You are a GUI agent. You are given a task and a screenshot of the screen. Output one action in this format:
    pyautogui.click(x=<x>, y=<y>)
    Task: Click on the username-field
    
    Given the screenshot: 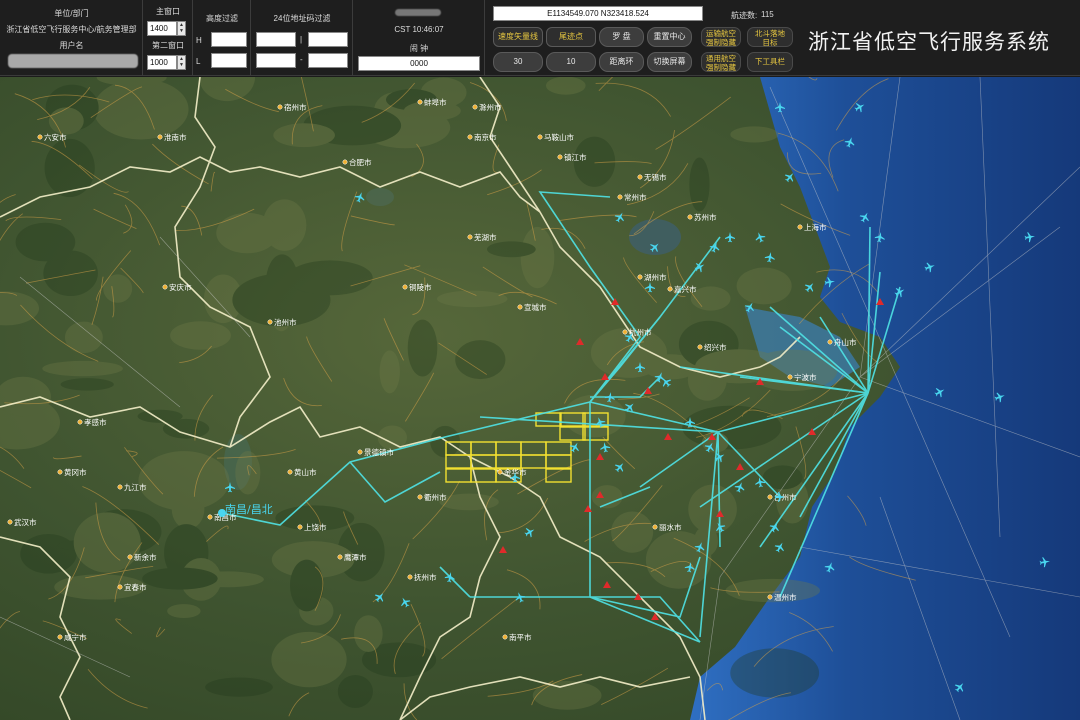 What is the action you would take?
    pyautogui.click(x=73, y=61)
    